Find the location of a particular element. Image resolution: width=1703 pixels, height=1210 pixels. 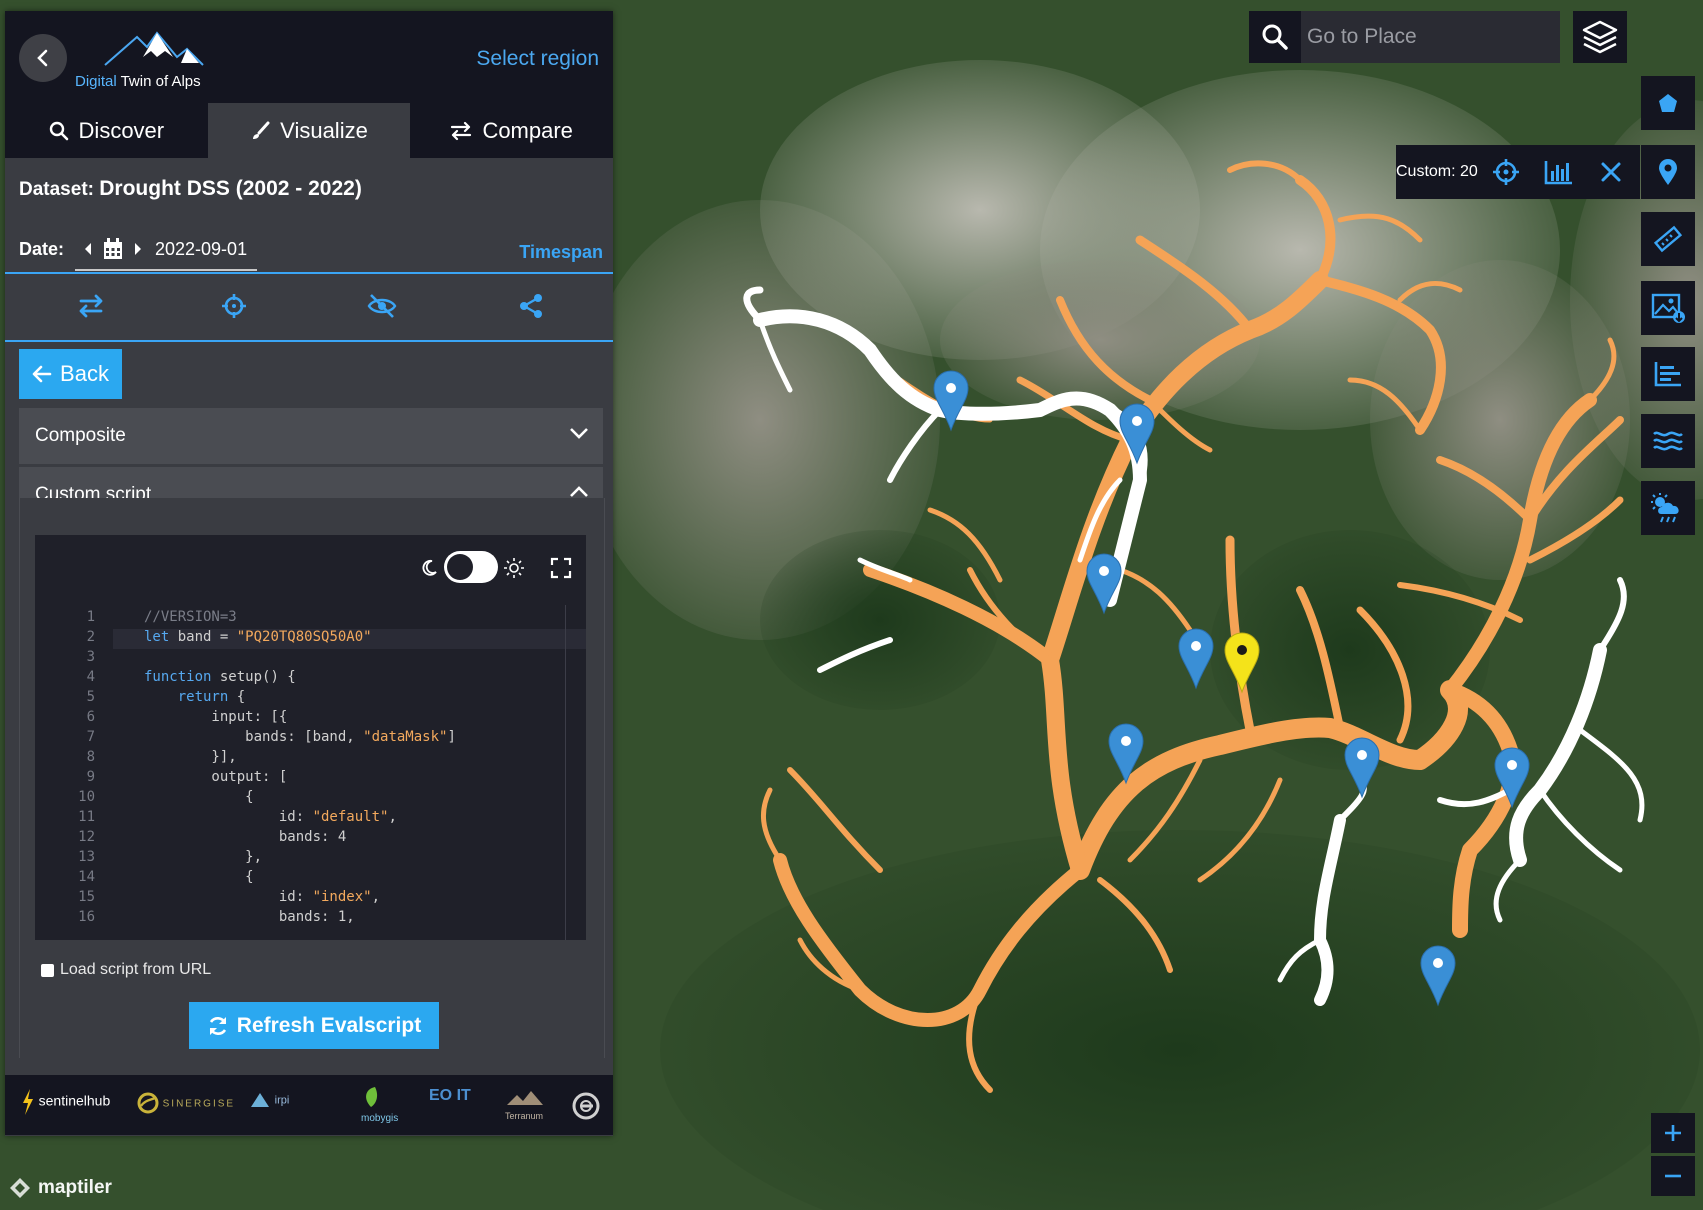

chevron-down-icon is located at coordinates (579, 433).